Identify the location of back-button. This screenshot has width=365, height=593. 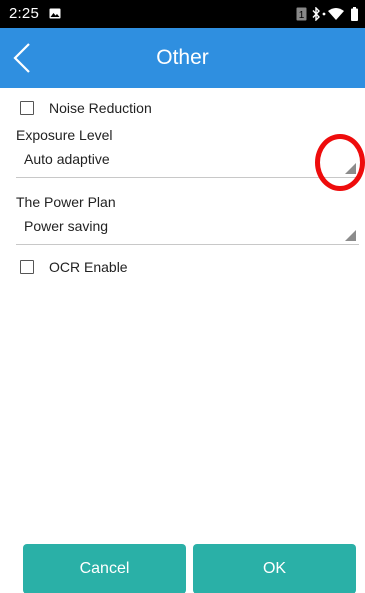
(24, 58).